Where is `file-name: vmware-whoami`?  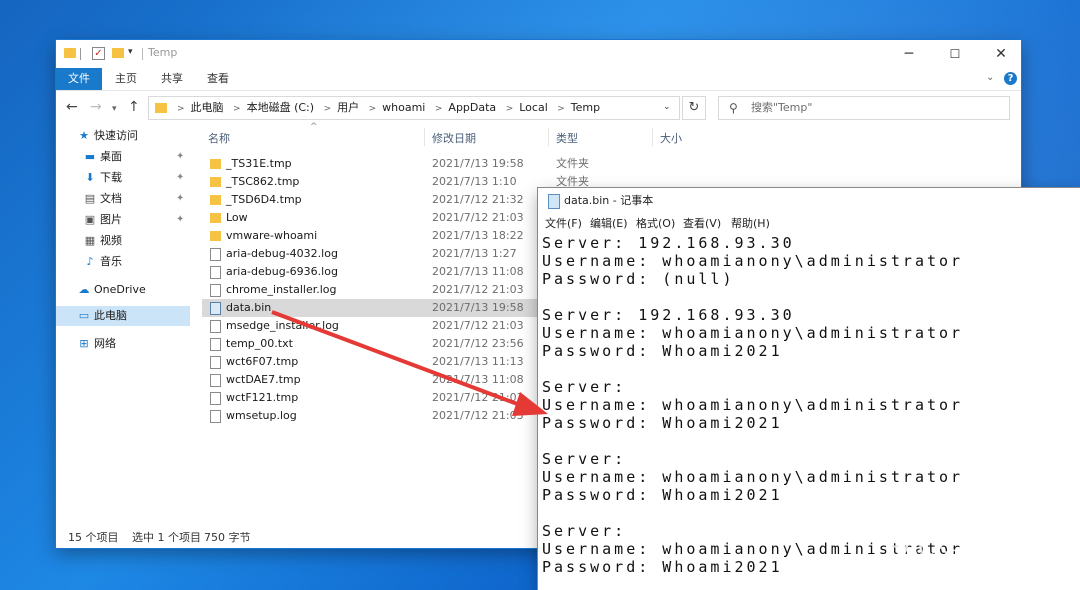 file-name: vmware-whoami is located at coordinates (272, 235).